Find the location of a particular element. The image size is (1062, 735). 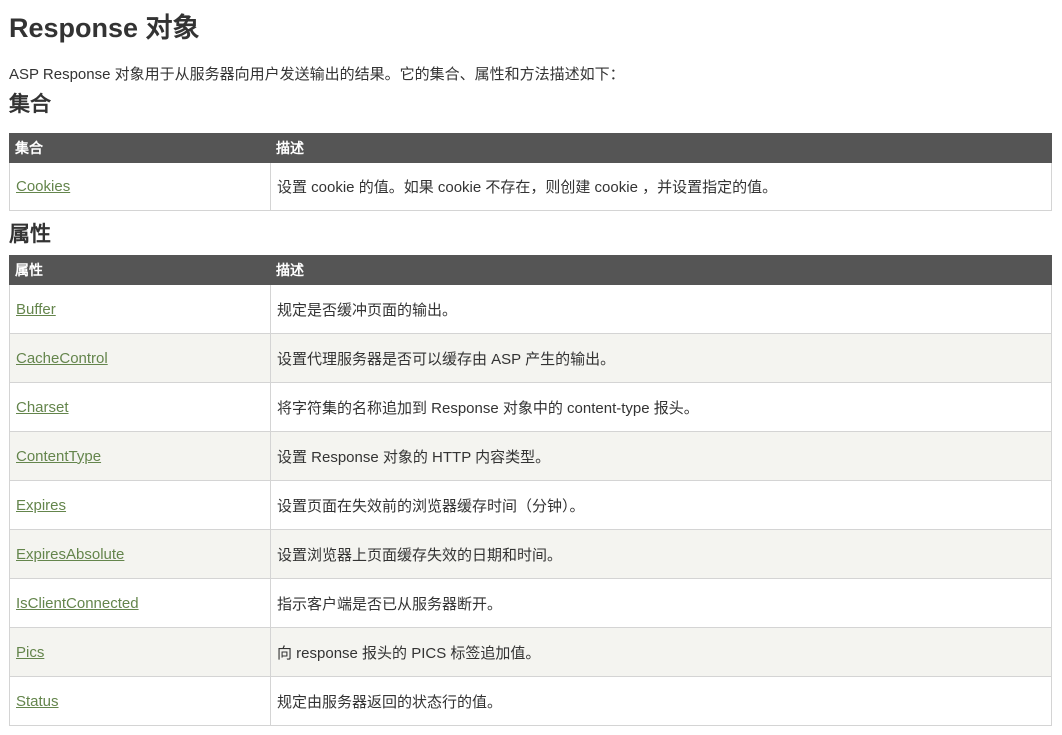

link-buffer: Buffer is located at coordinates (36, 309).